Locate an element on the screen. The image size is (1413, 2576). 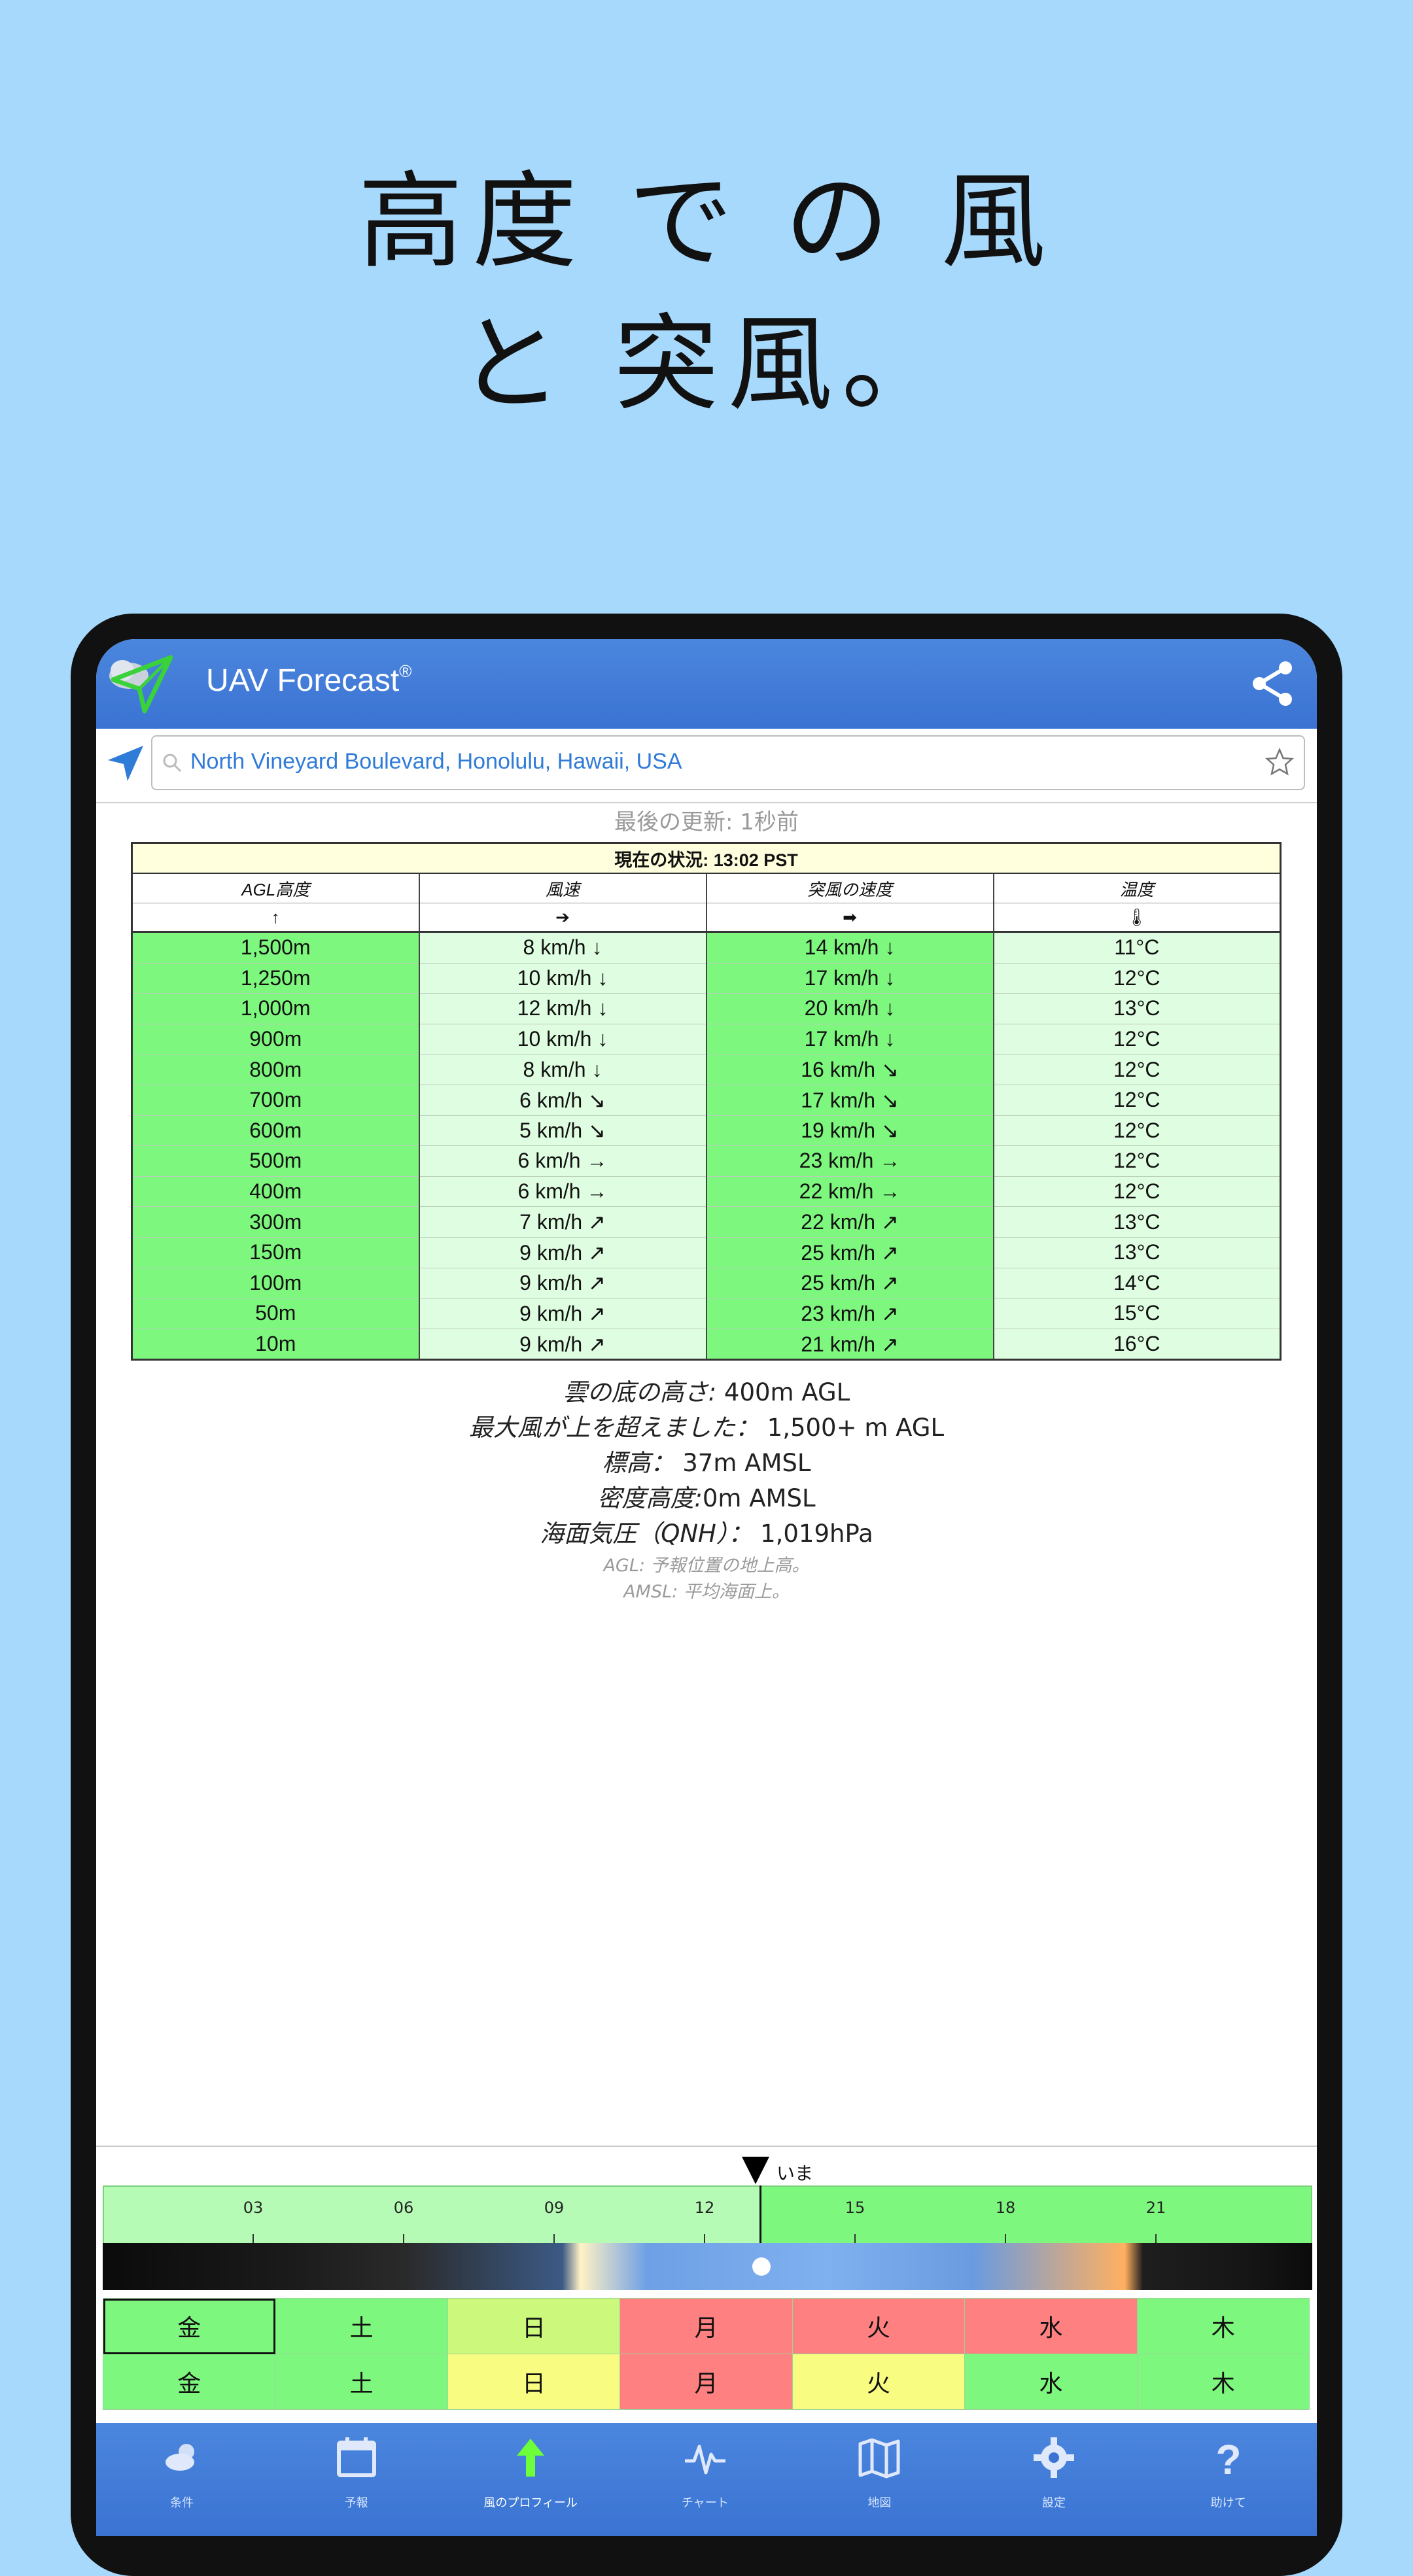
nav-item: 予報 is located at coordinates (357, 2479).